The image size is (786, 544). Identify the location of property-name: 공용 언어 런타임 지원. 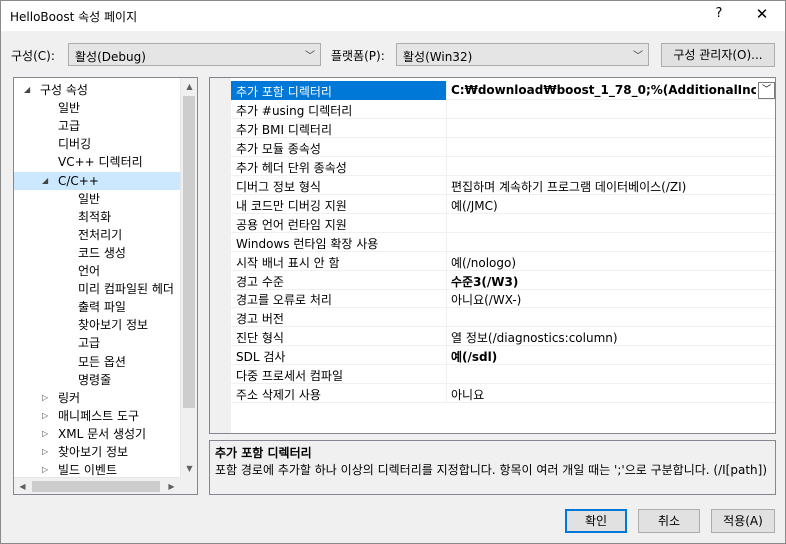
(291, 224).